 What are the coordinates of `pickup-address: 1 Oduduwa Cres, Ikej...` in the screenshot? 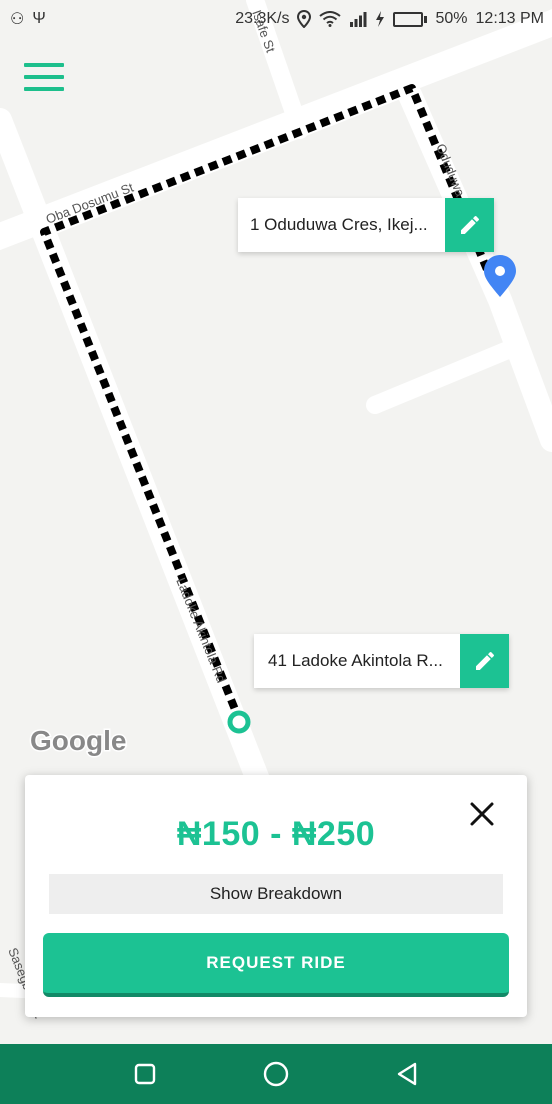 It's located at (339, 224).